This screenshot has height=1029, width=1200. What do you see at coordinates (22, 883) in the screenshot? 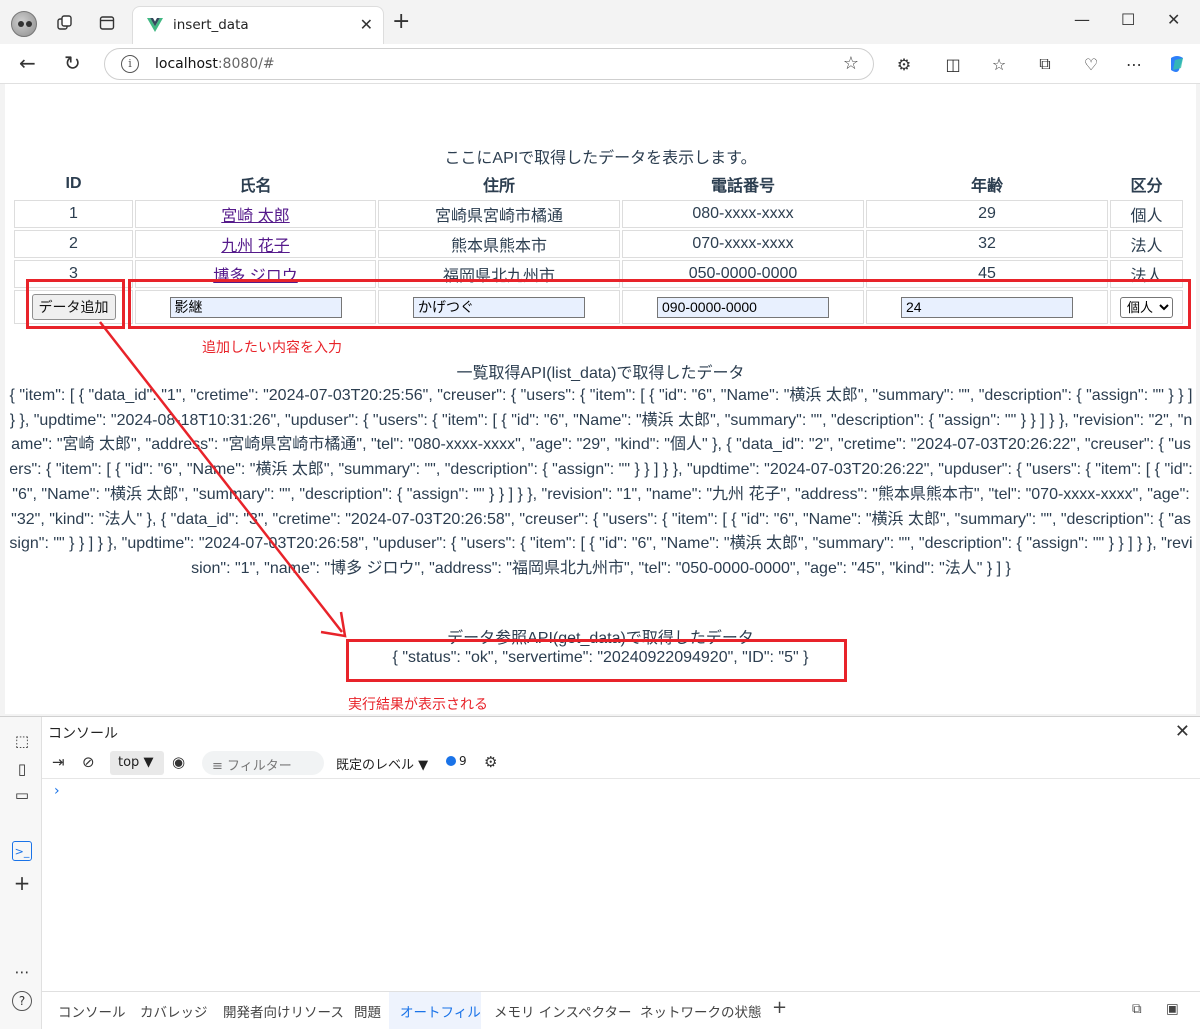
I see `add-tool-icon: +` at bounding box center [22, 883].